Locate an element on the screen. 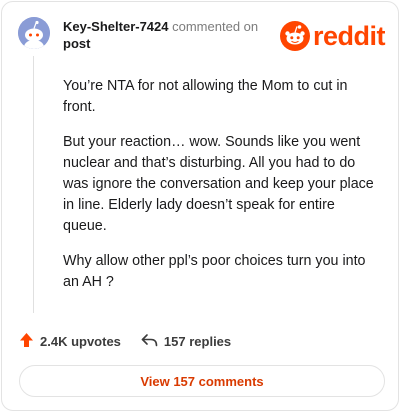 This screenshot has height=412, width=400. snoo-avatar-icon is located at coordinates (34, 33).